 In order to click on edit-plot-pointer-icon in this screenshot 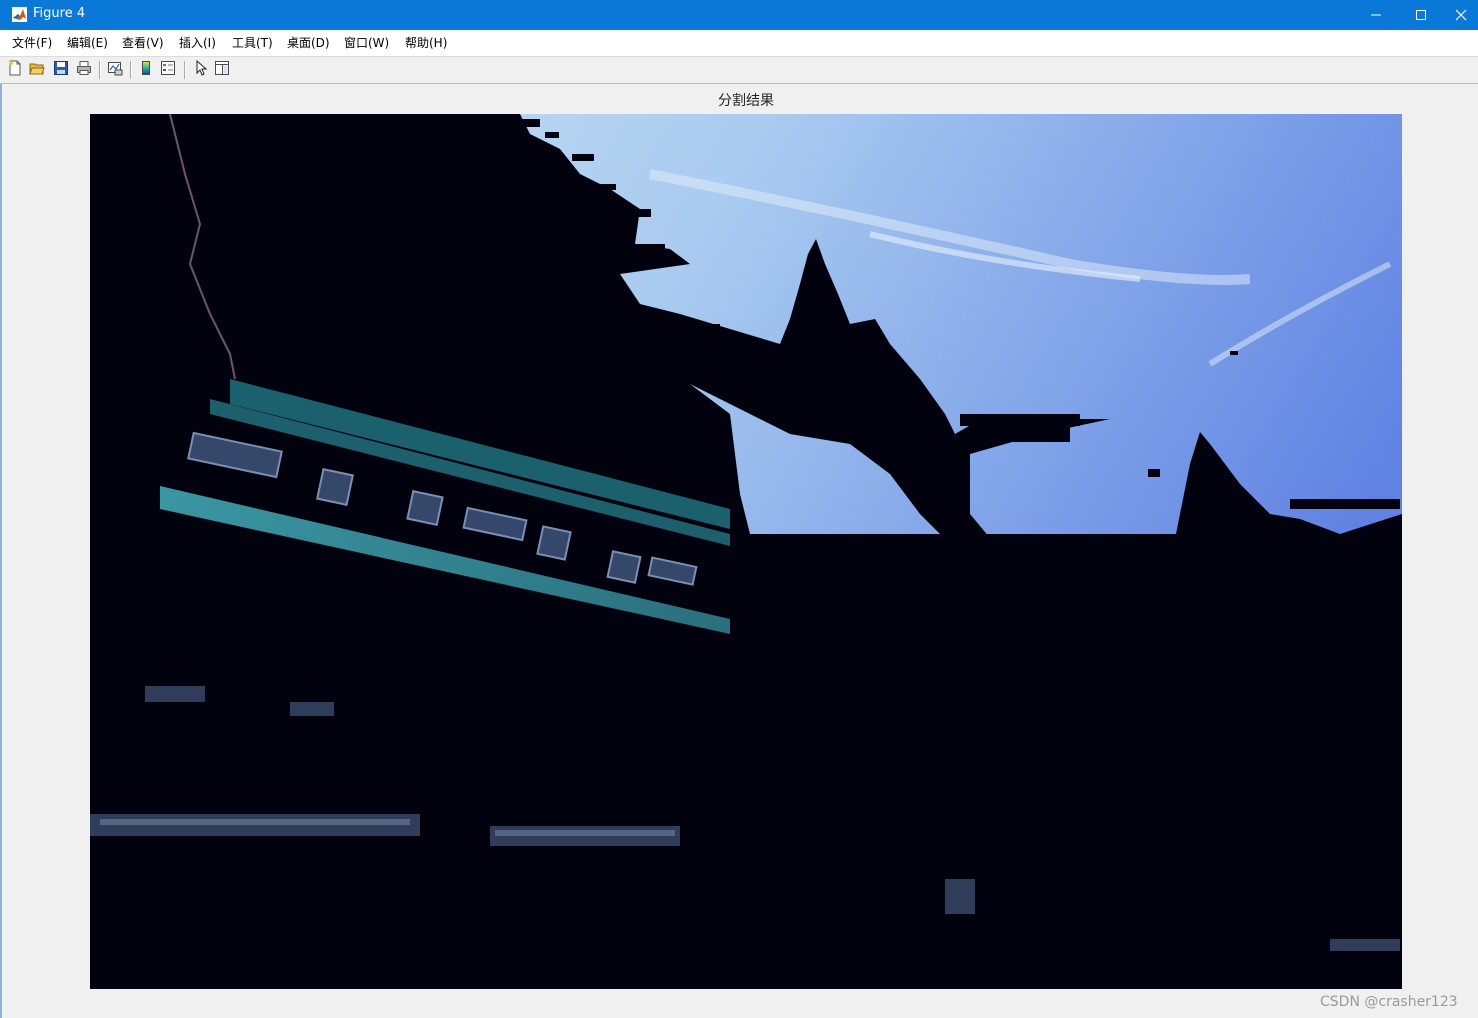, I will do `click(200, 69)`.